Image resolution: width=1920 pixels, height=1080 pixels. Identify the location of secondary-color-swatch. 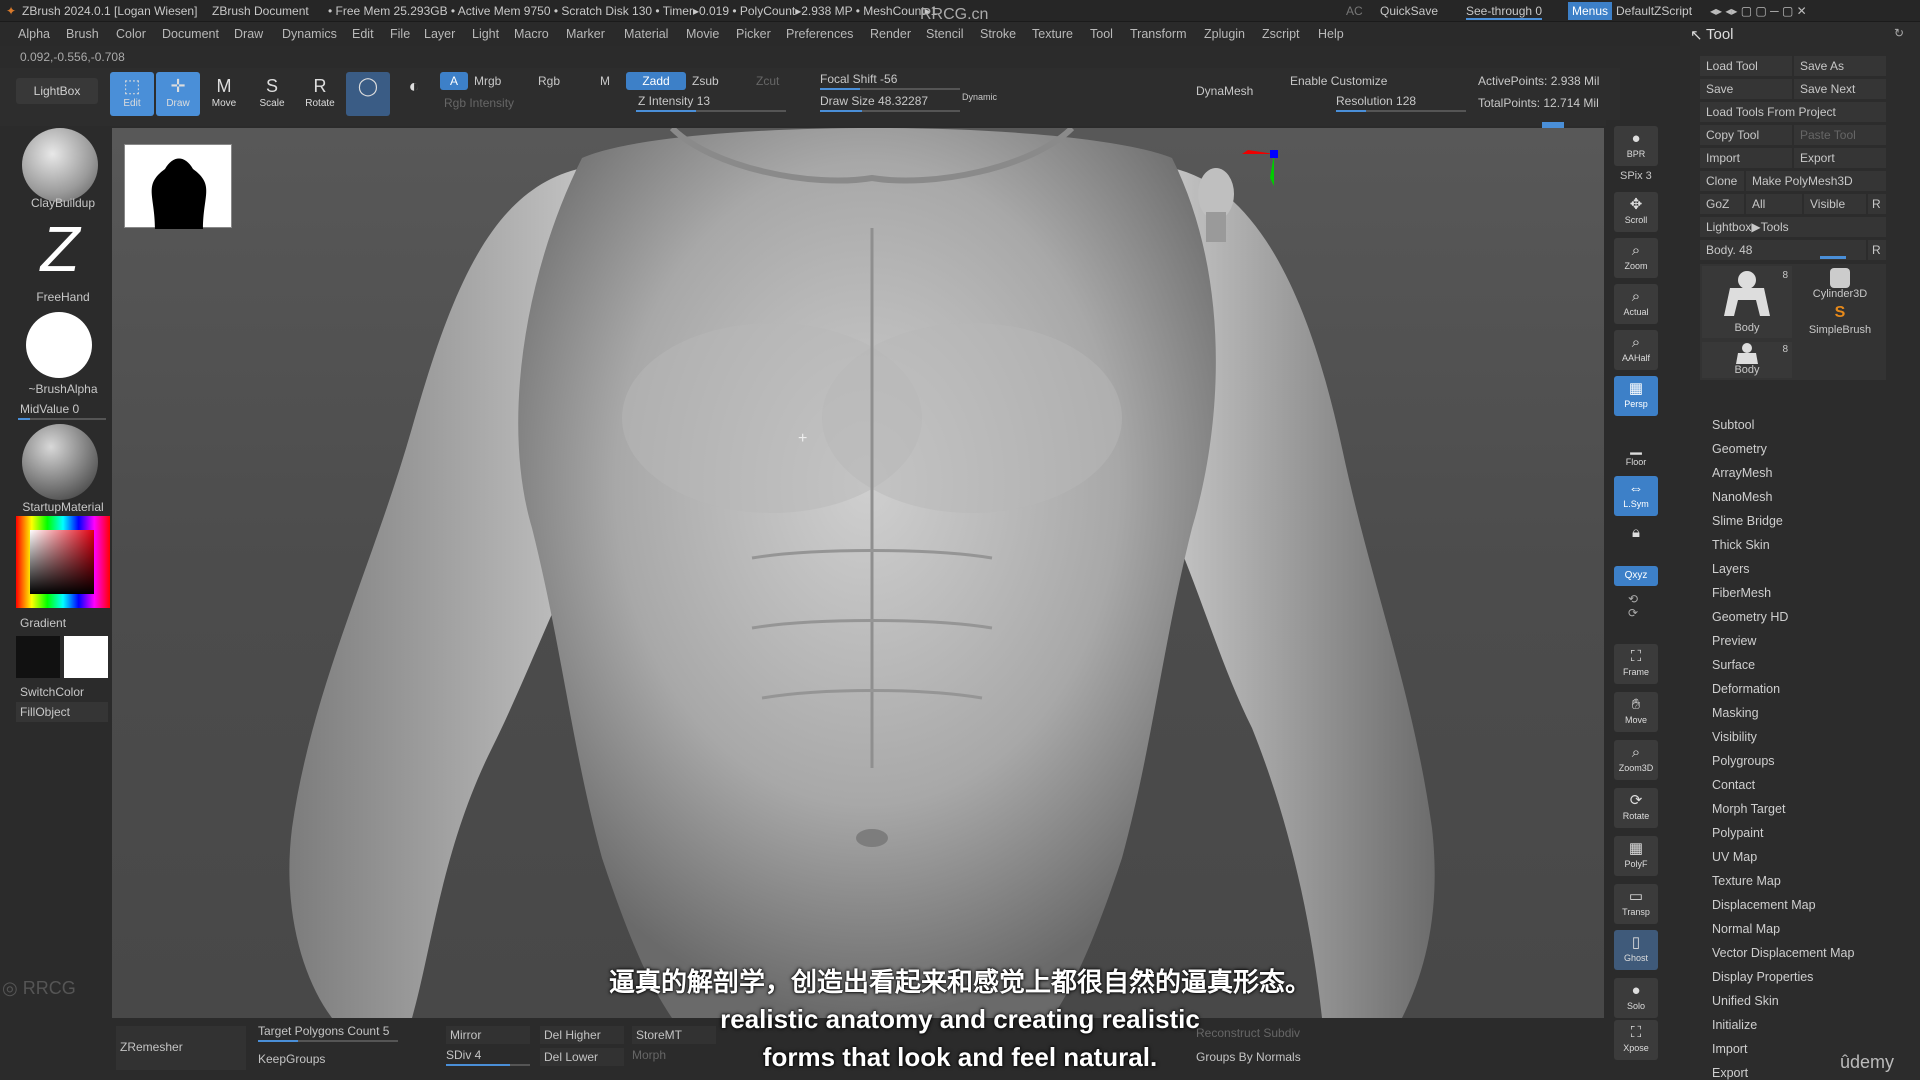
(38, 657).